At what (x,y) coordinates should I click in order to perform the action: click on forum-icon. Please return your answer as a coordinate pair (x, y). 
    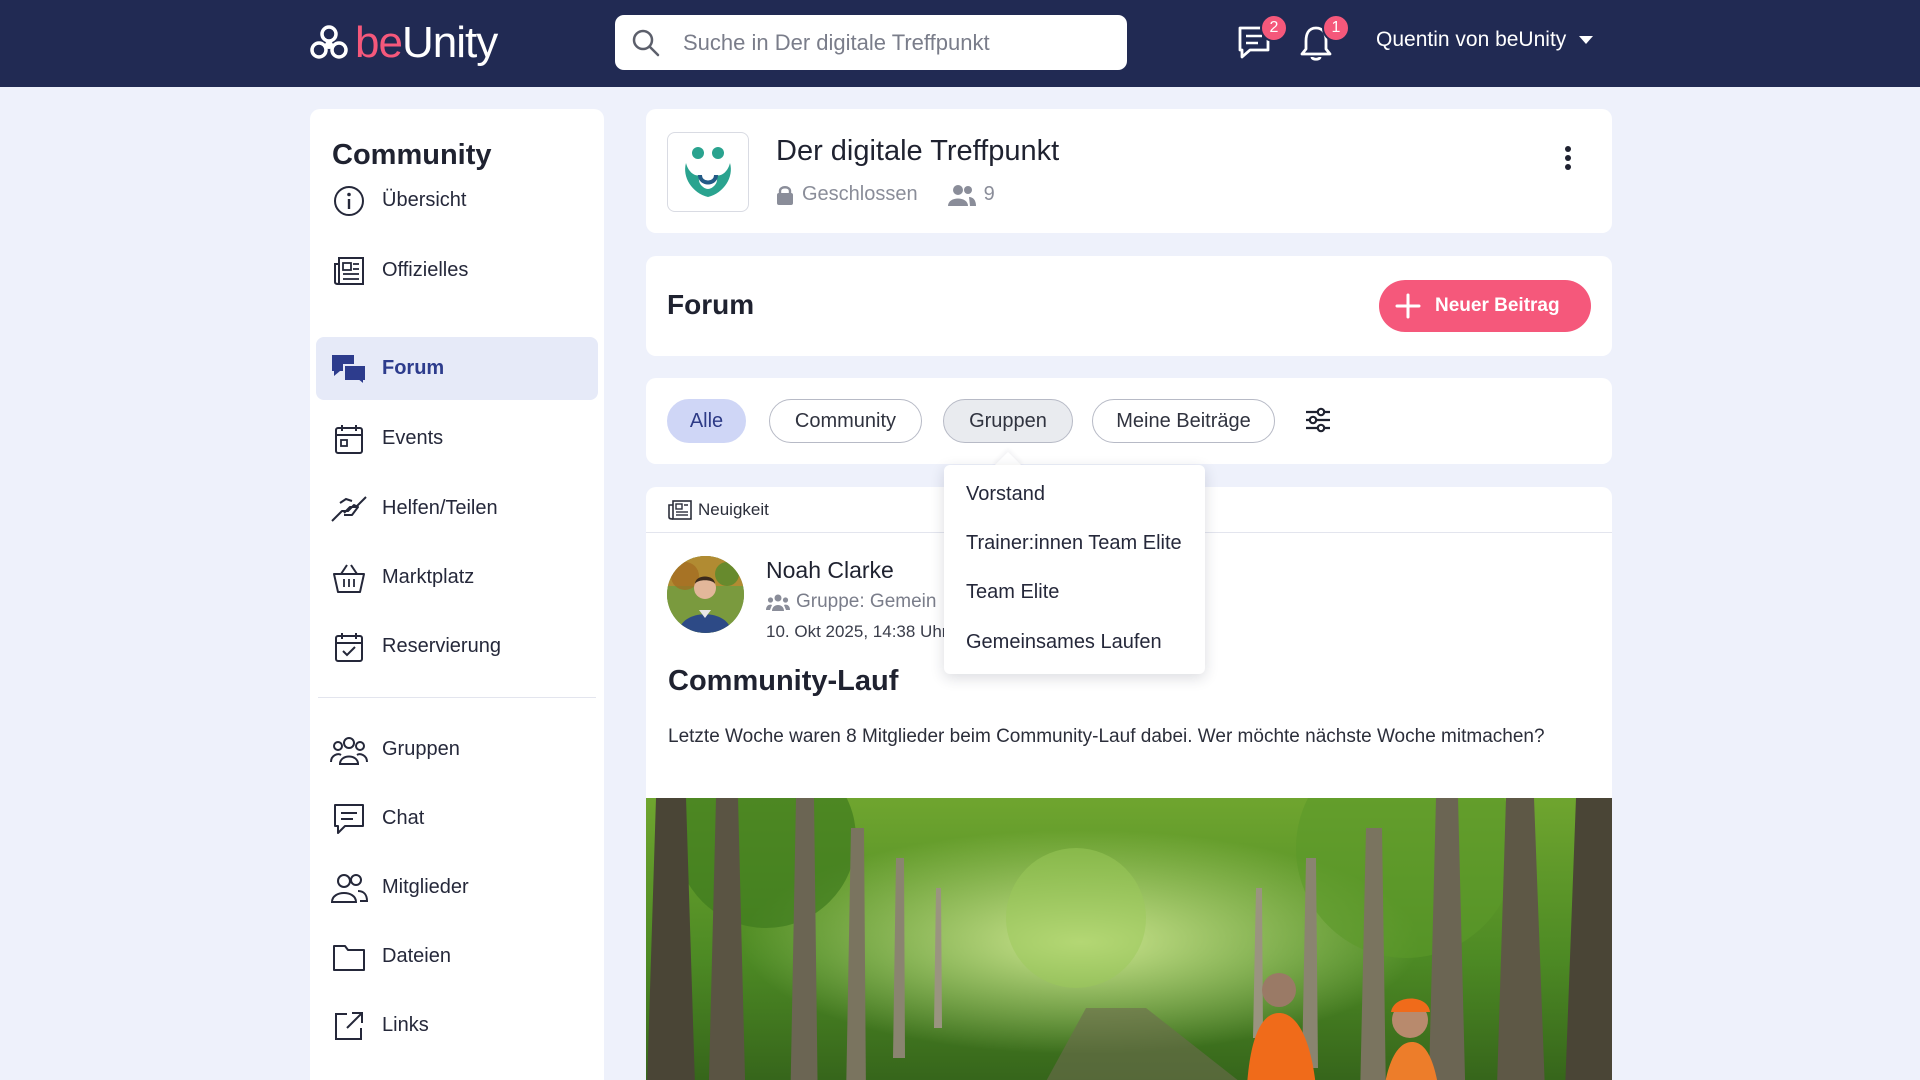
    Looking at the image, I should click on (349, 369).